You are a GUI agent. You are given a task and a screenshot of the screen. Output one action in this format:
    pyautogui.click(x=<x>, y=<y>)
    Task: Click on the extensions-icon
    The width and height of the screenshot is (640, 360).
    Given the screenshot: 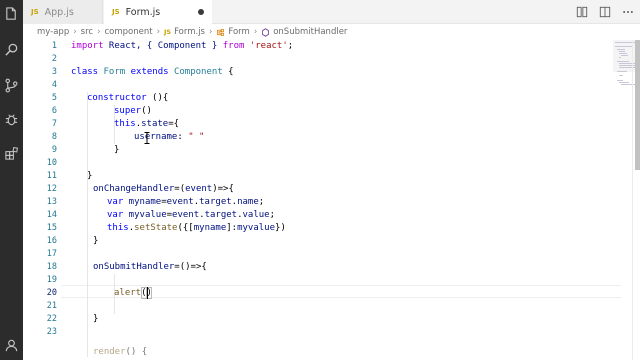 What is the action you would take?
    pyautogui.click(x=11, y=153)
    